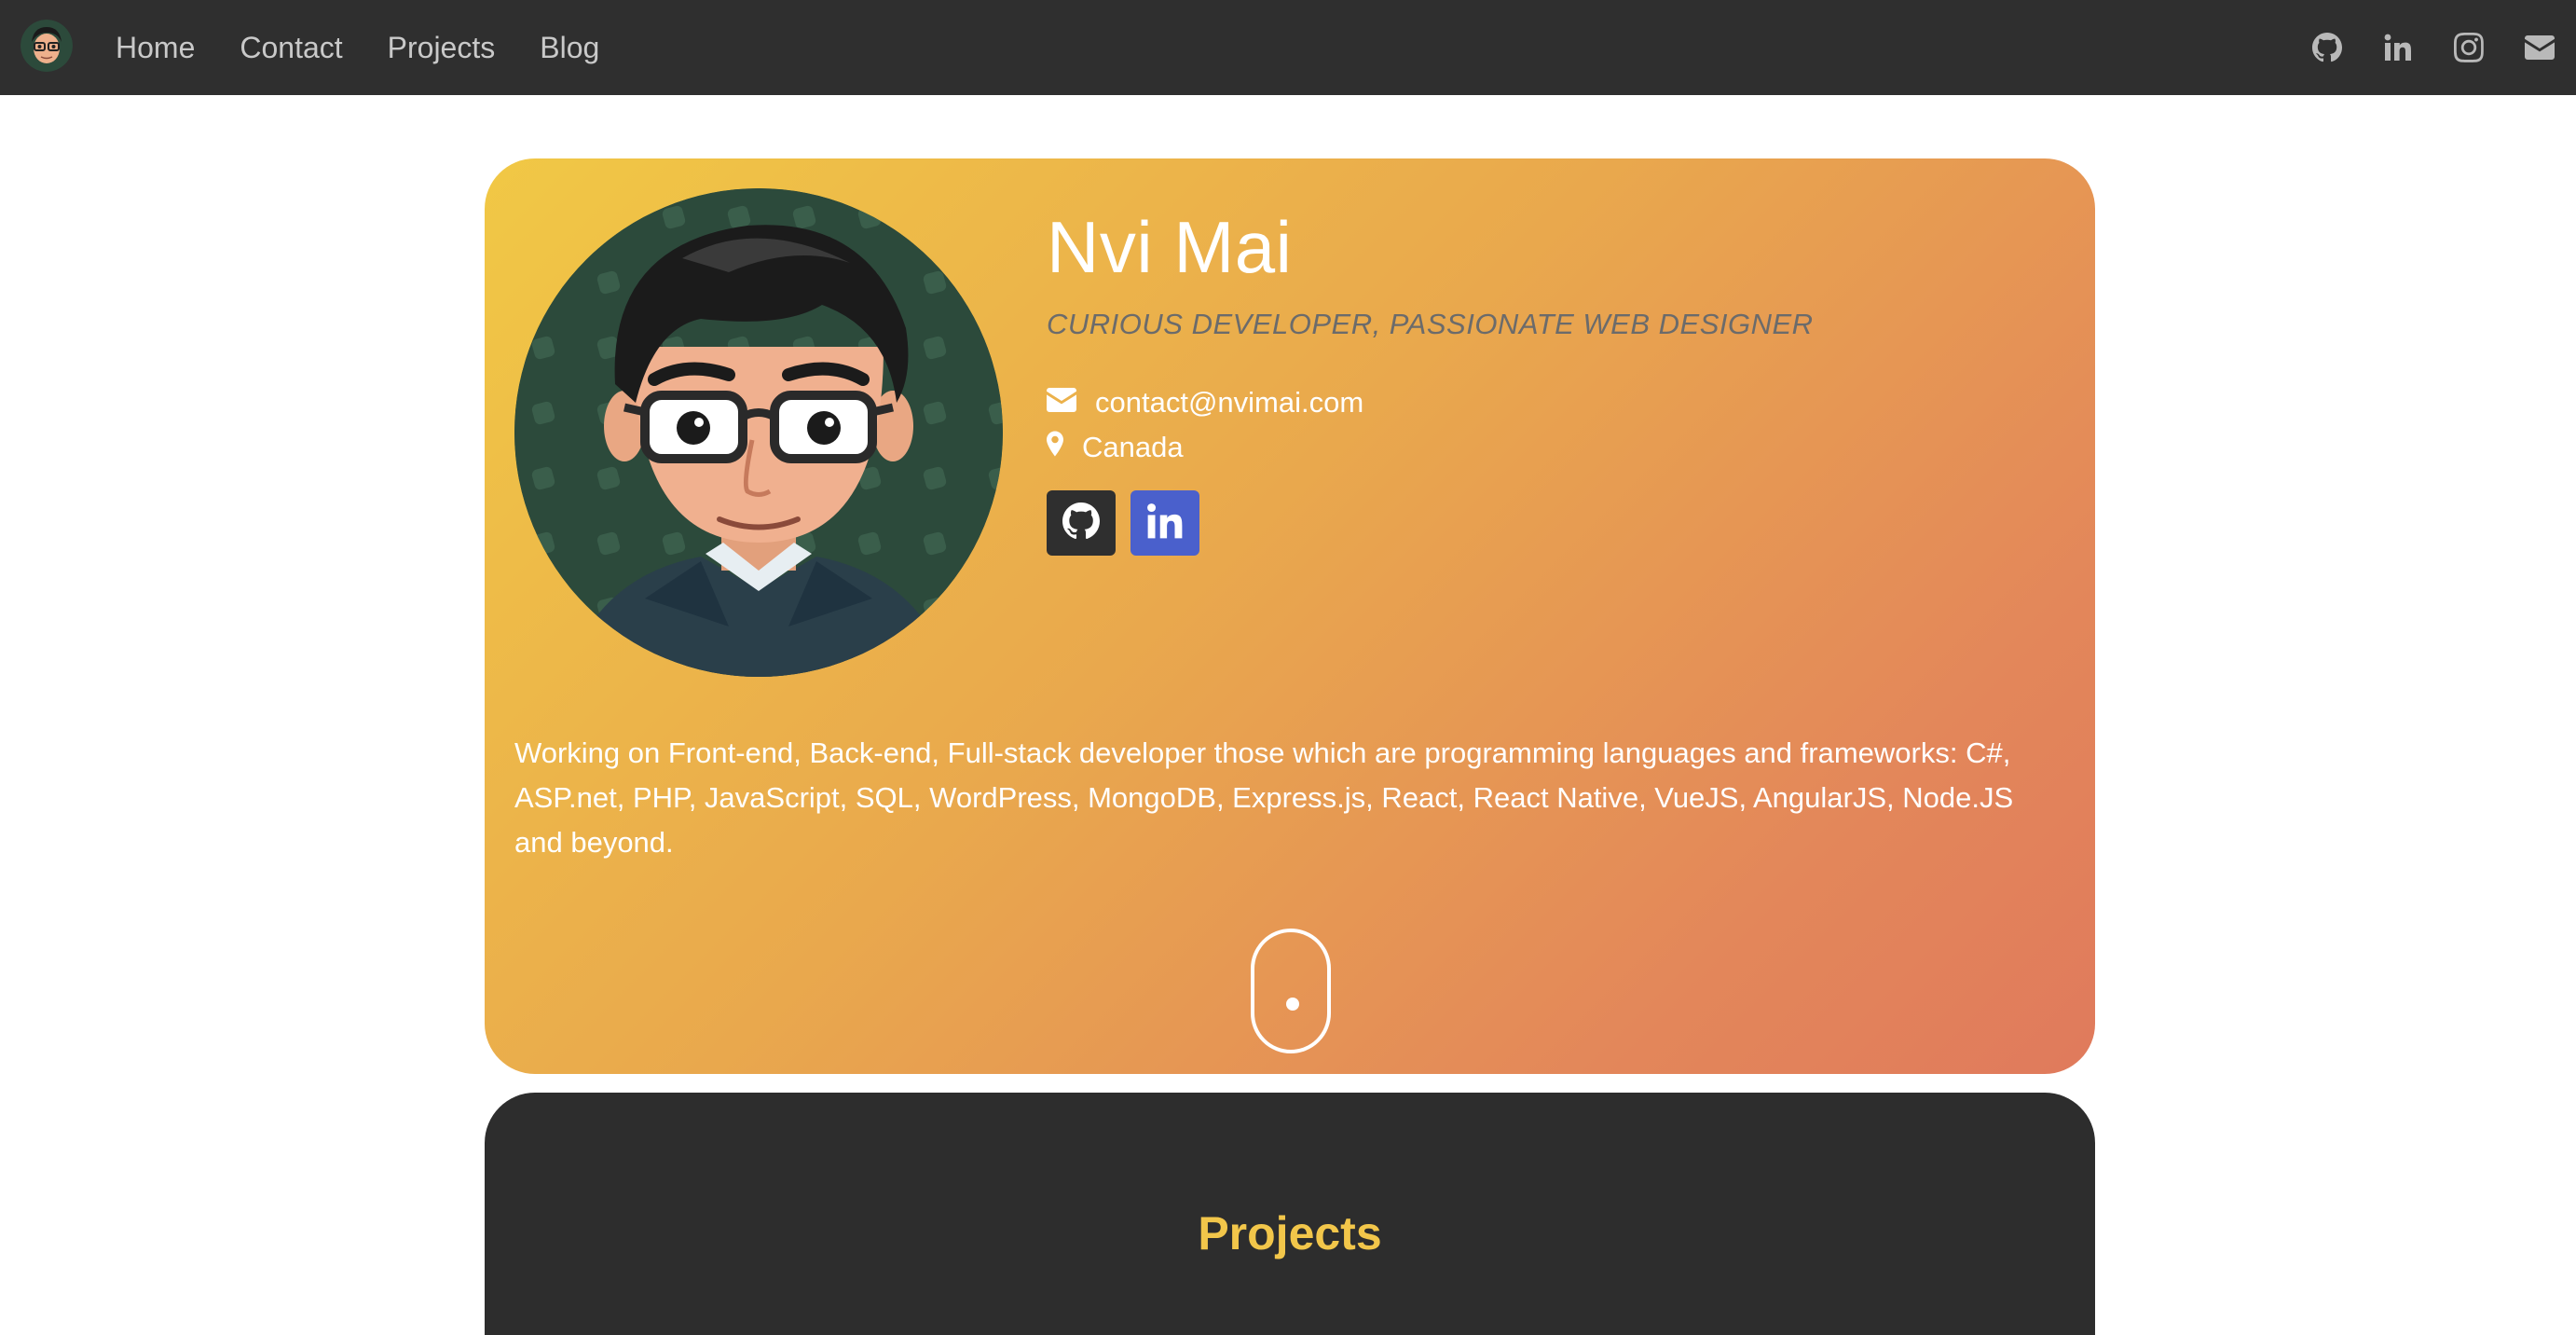 The width and height of the screenshot is (2576, 1335). Describe the element at coordinates (1133, 447) in the screenshot. I see `contact-location: Canada` at that location.